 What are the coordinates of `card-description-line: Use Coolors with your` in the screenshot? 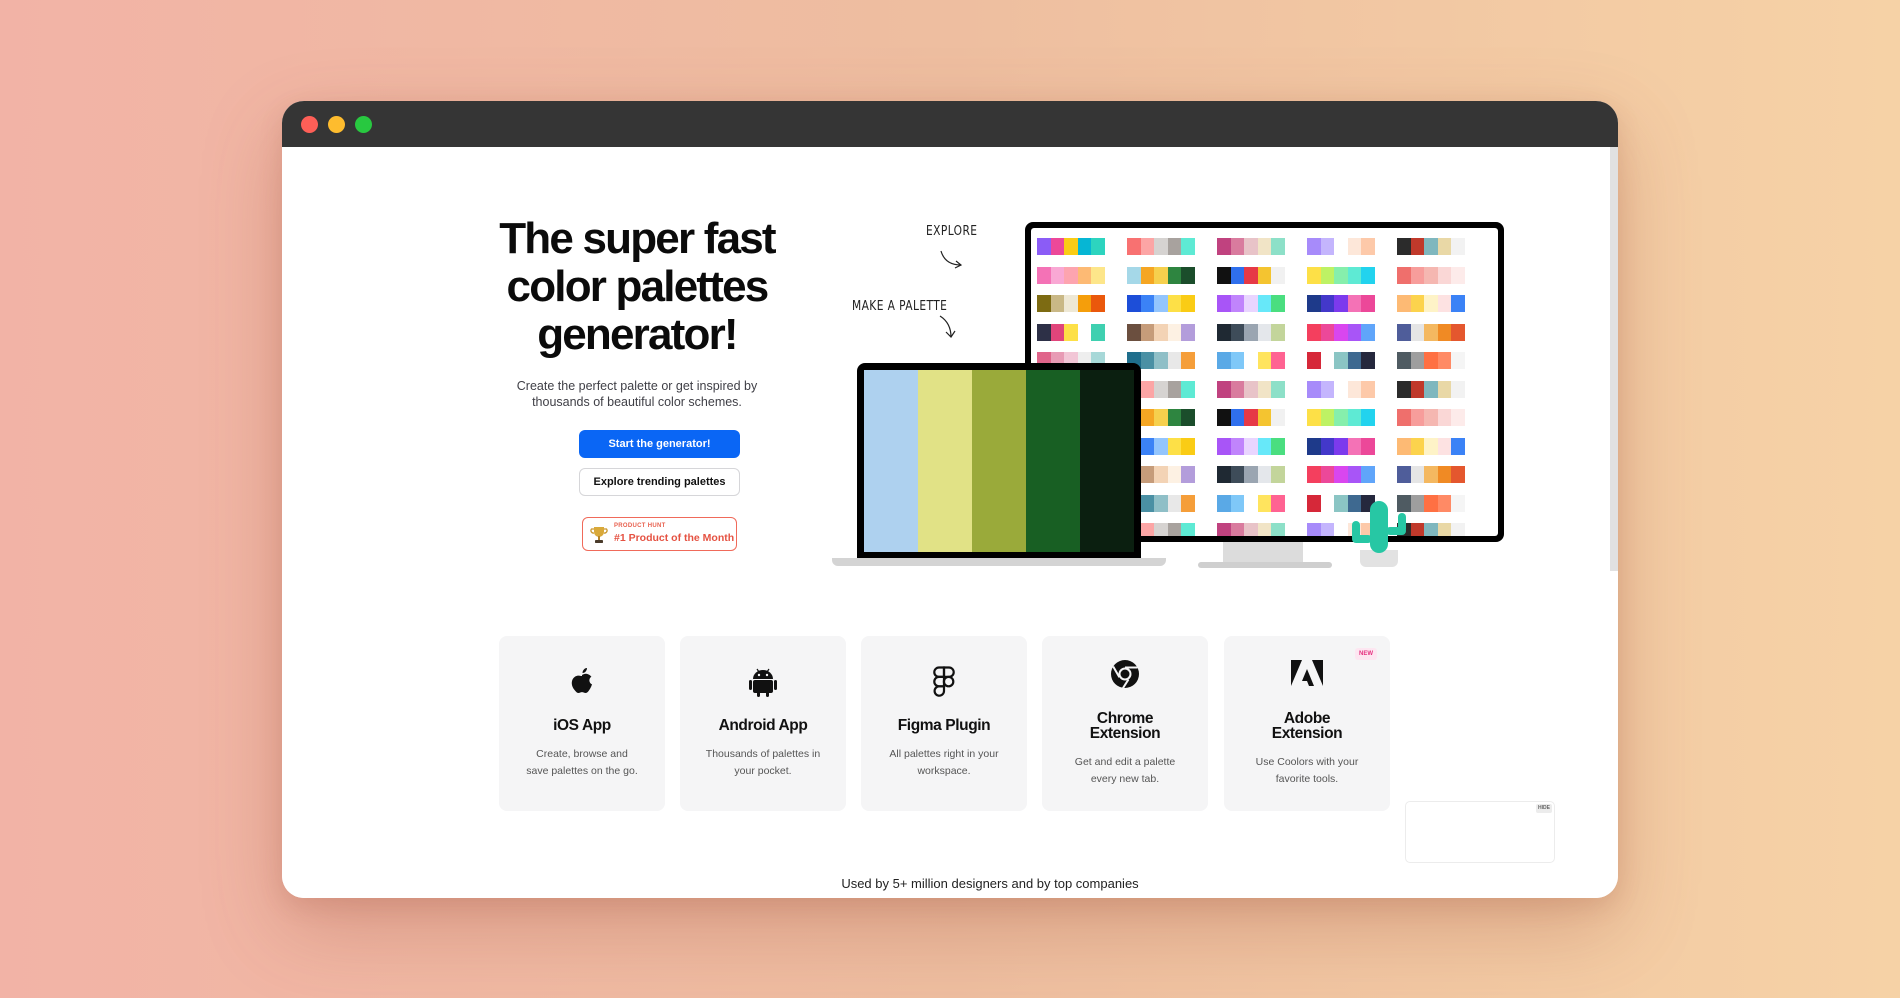 It's located at (1307, 762).